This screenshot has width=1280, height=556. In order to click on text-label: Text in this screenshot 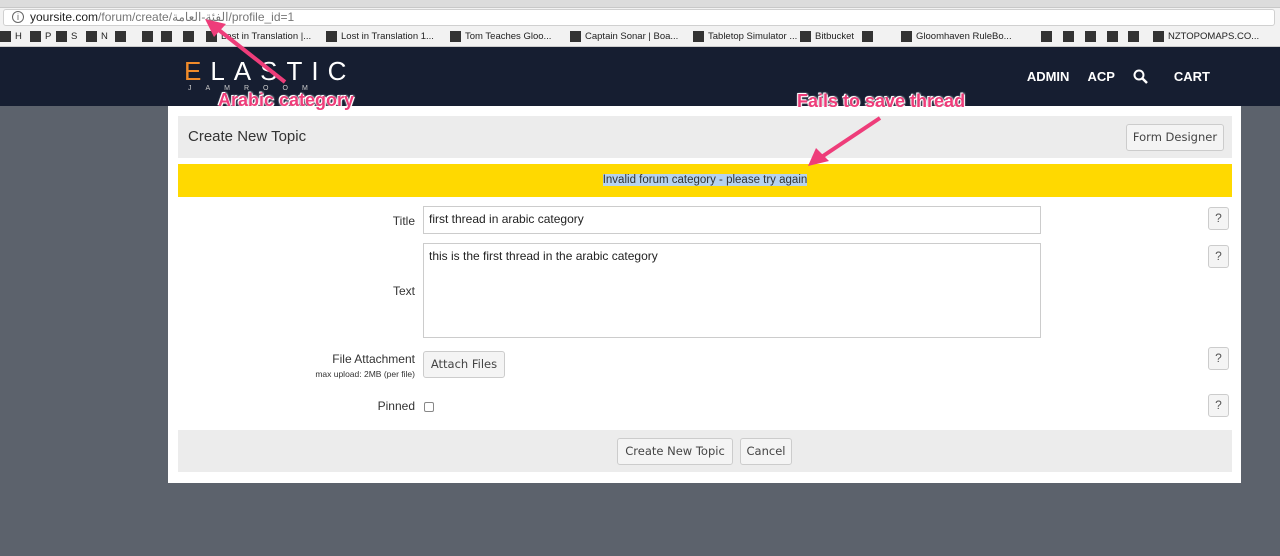, I will do `click(403, 291)`.